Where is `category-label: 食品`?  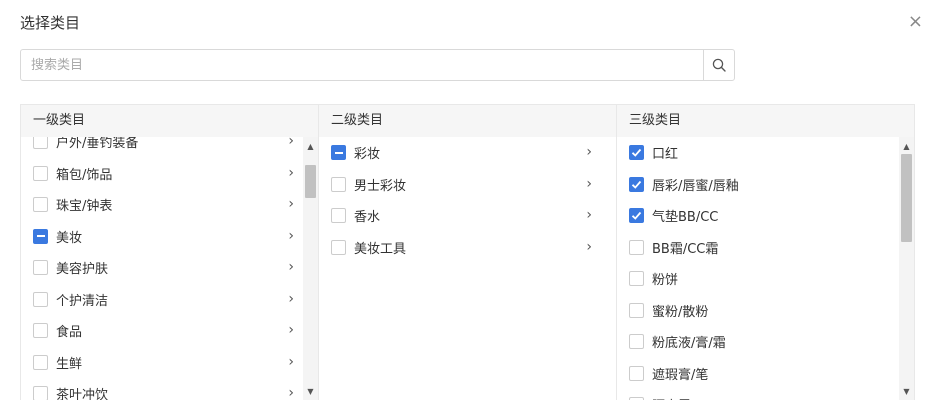
category-label: 食品 is located at coordinates (69, 332).